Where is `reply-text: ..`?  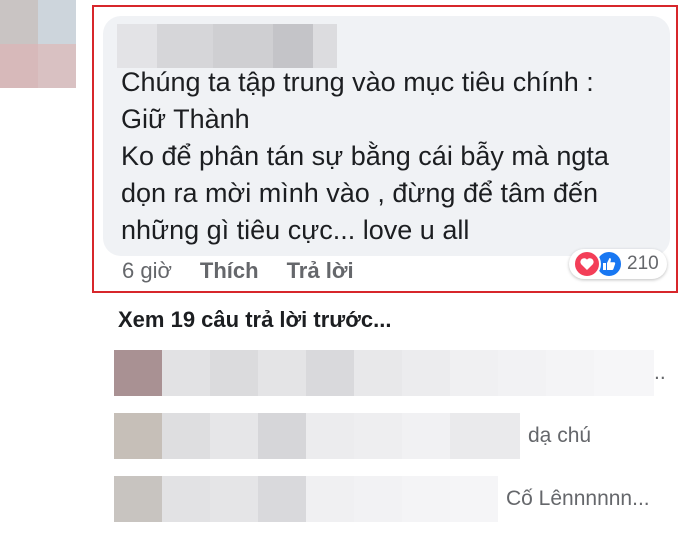
reply-text: .. is located at coordinates (660, 372).